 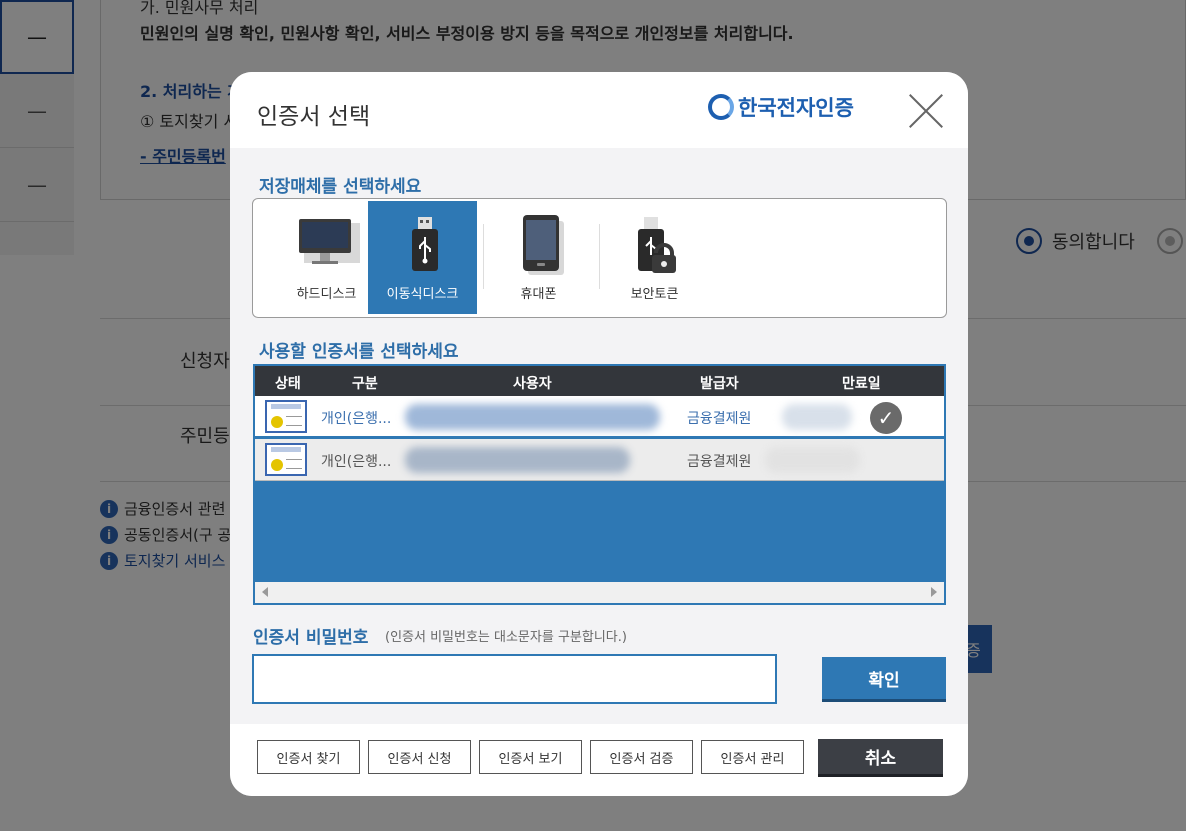 What do you see at coordinates (599, 381) in the screenshot?
I see `table-header: 상태 구분 사용자 발급자 만료일` at bounding box center [599, 381].